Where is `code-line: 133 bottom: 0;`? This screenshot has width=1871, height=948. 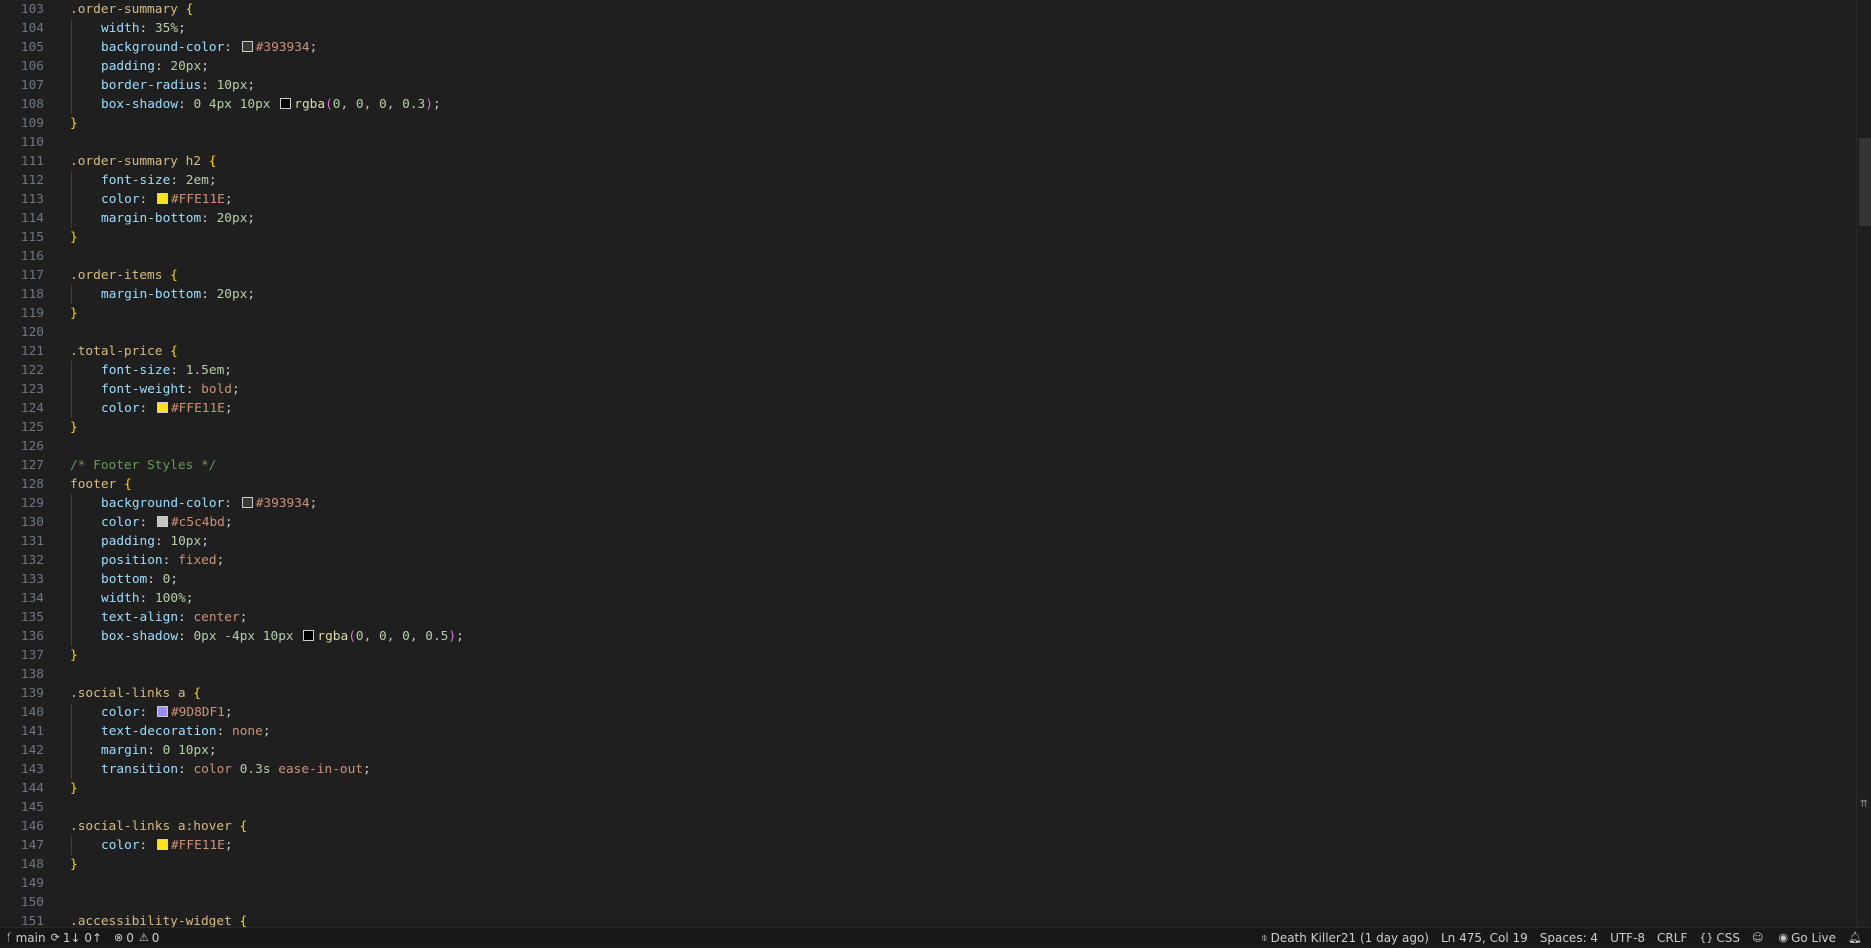
code-line: 133 bottom: 0; is located at coordinates (930, 579).